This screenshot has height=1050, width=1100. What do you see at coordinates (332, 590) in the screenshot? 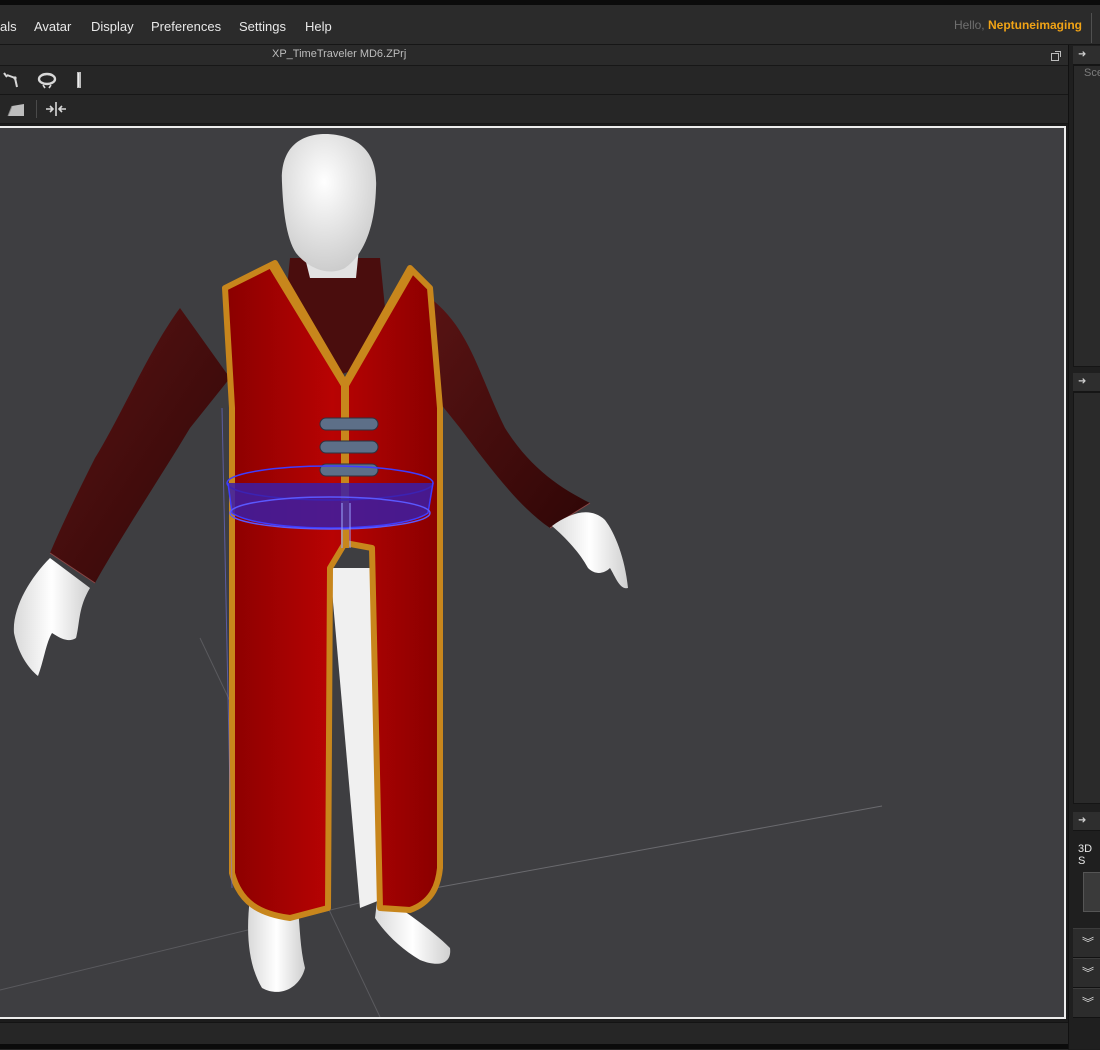
I see `long-coat` at bounding box center [332, 590].